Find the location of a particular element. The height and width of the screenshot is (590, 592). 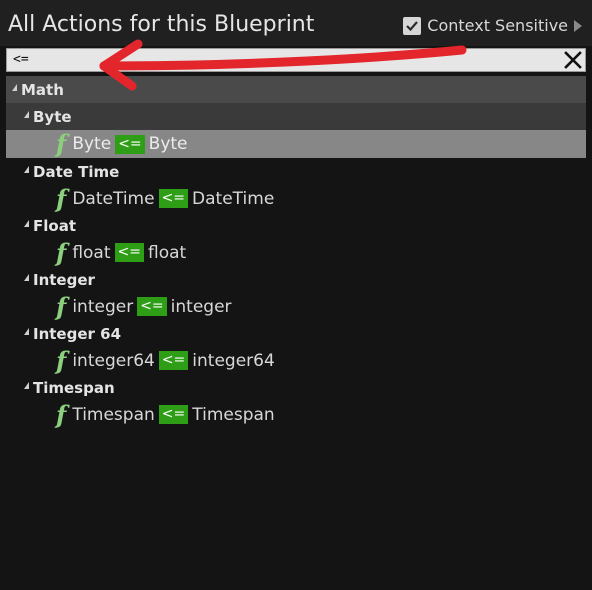

category-math: Math is located at coordinates (296, 89).